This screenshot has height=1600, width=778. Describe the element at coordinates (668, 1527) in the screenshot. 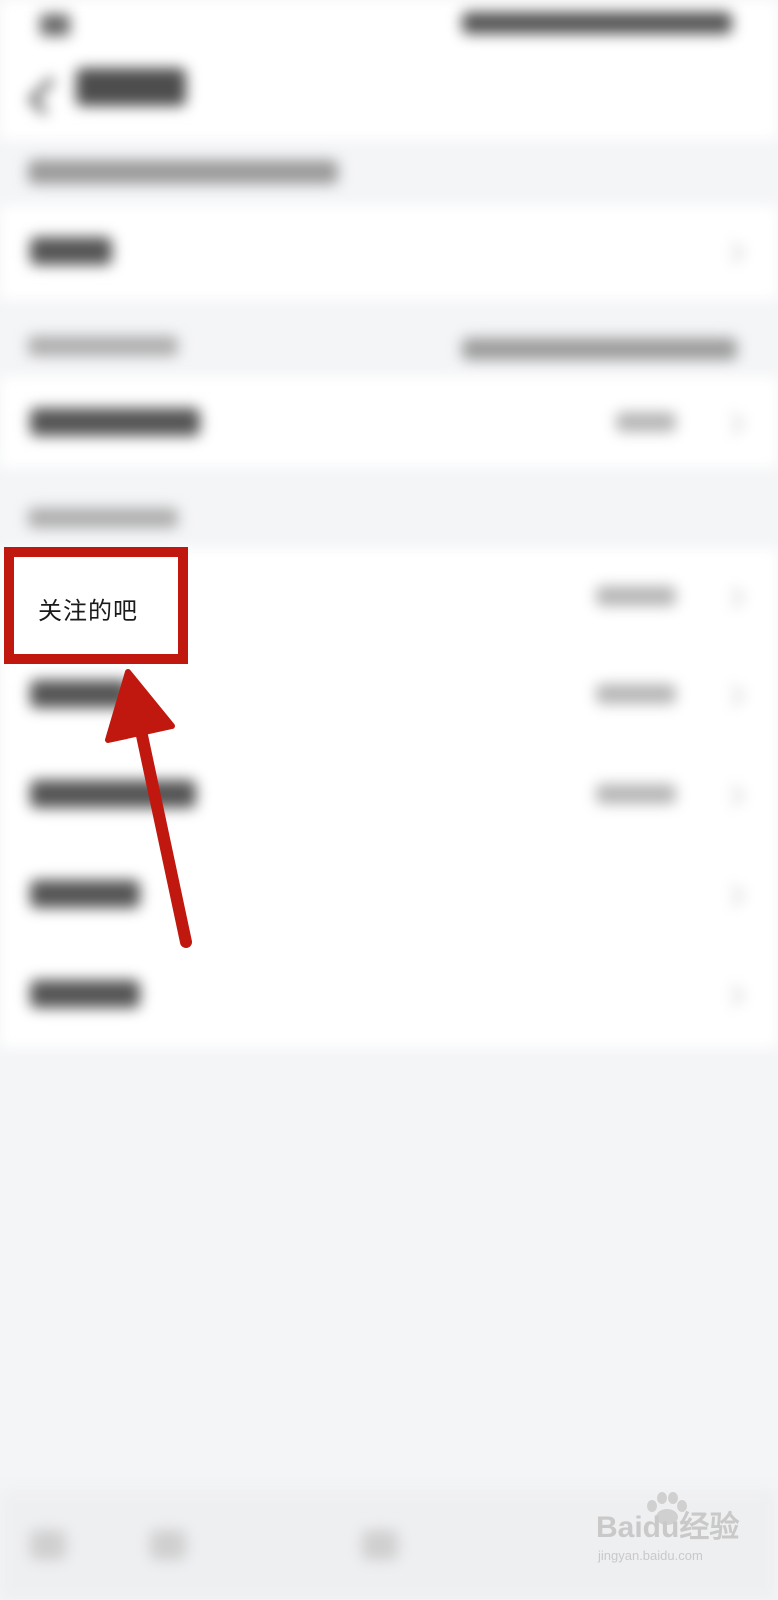

I see `watermark-brand: Baidu经验` at that location.